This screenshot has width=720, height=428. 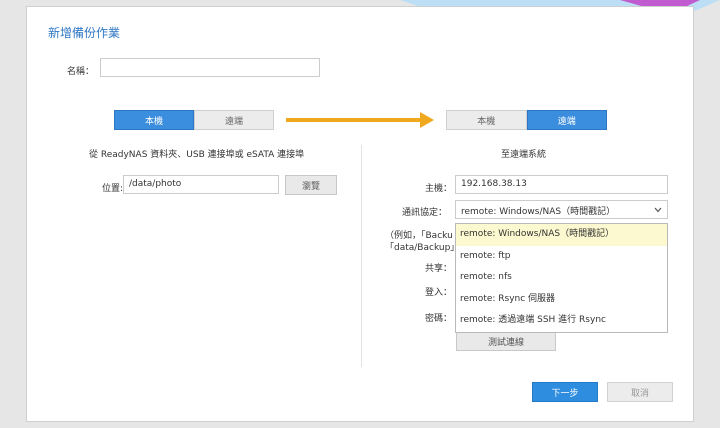 I want to click on destination-heading: 至遠端系統, so click(x=524, y=155).